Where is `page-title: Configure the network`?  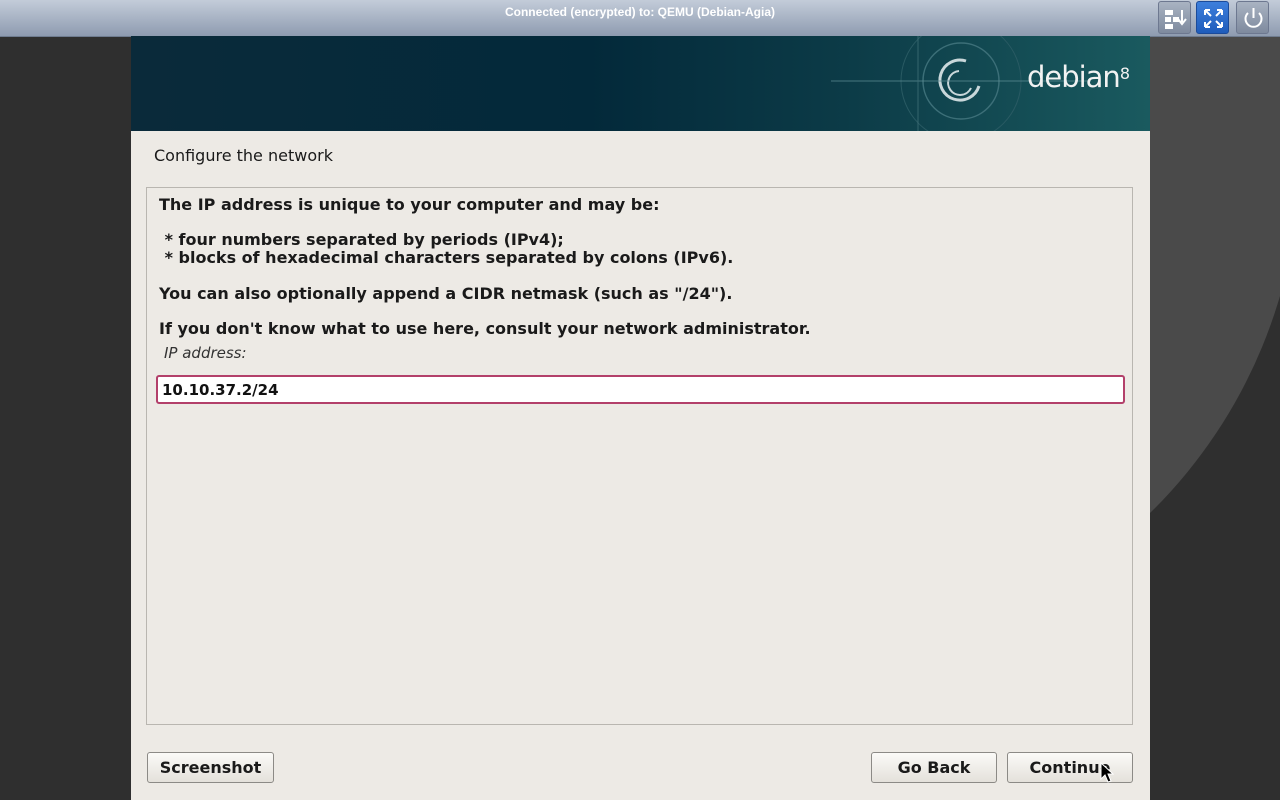 page-title: Configure the network is located at coordinates (243, 155).